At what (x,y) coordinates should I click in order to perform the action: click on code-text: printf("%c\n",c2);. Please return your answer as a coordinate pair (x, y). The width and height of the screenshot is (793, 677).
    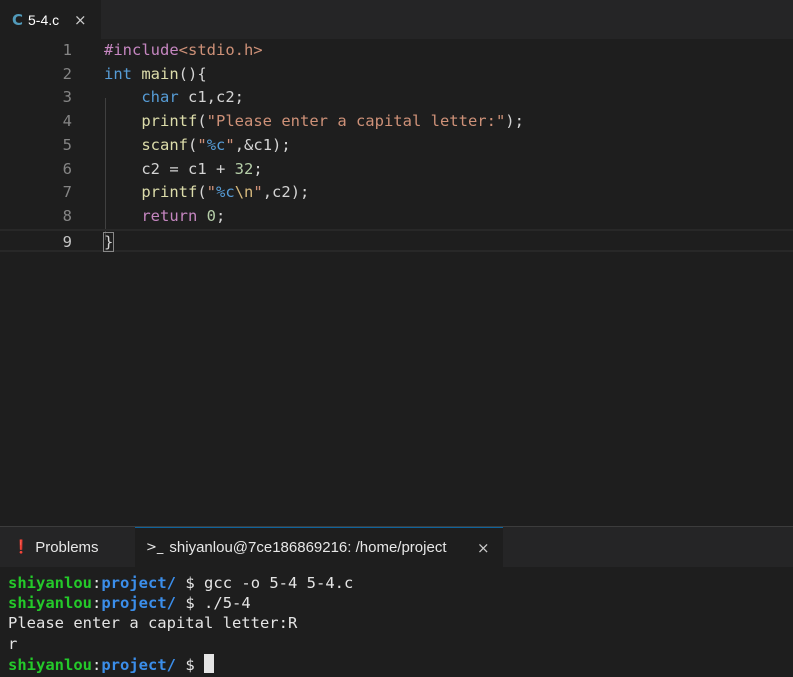
    Looking at the image, I should click on (225, 192).